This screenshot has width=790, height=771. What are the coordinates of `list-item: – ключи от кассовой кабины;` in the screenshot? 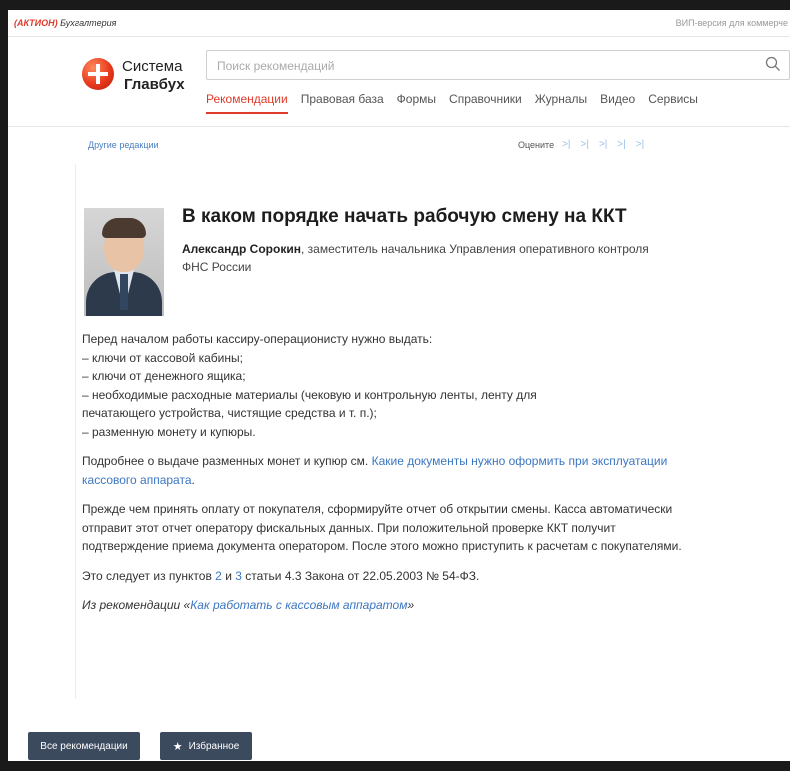 It's located at (162, 357).